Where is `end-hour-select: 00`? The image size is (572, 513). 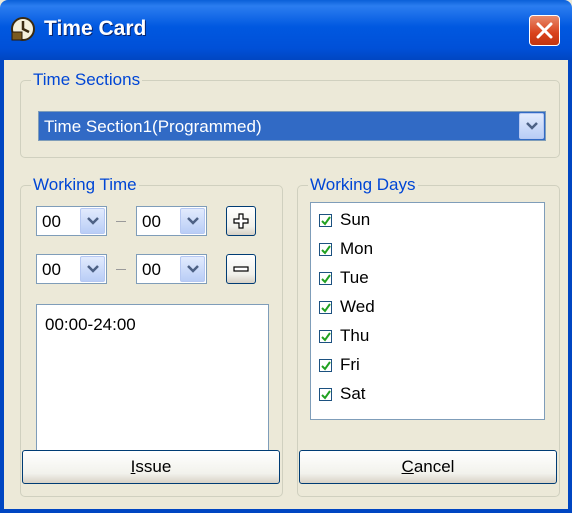
end-hour-select: 00 is located at coordinates (71, 269).